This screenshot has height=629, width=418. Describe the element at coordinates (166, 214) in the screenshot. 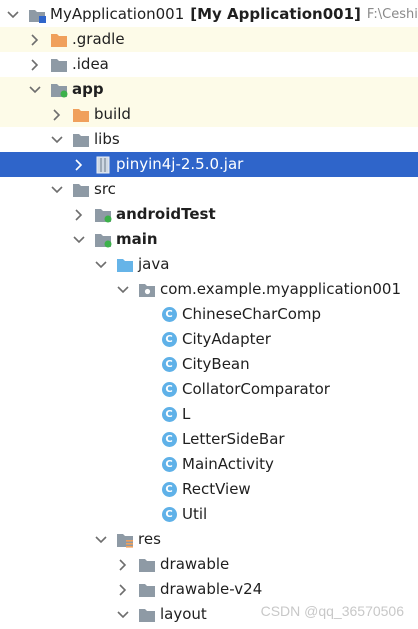

I see `folder-label: androidTest` at that location.